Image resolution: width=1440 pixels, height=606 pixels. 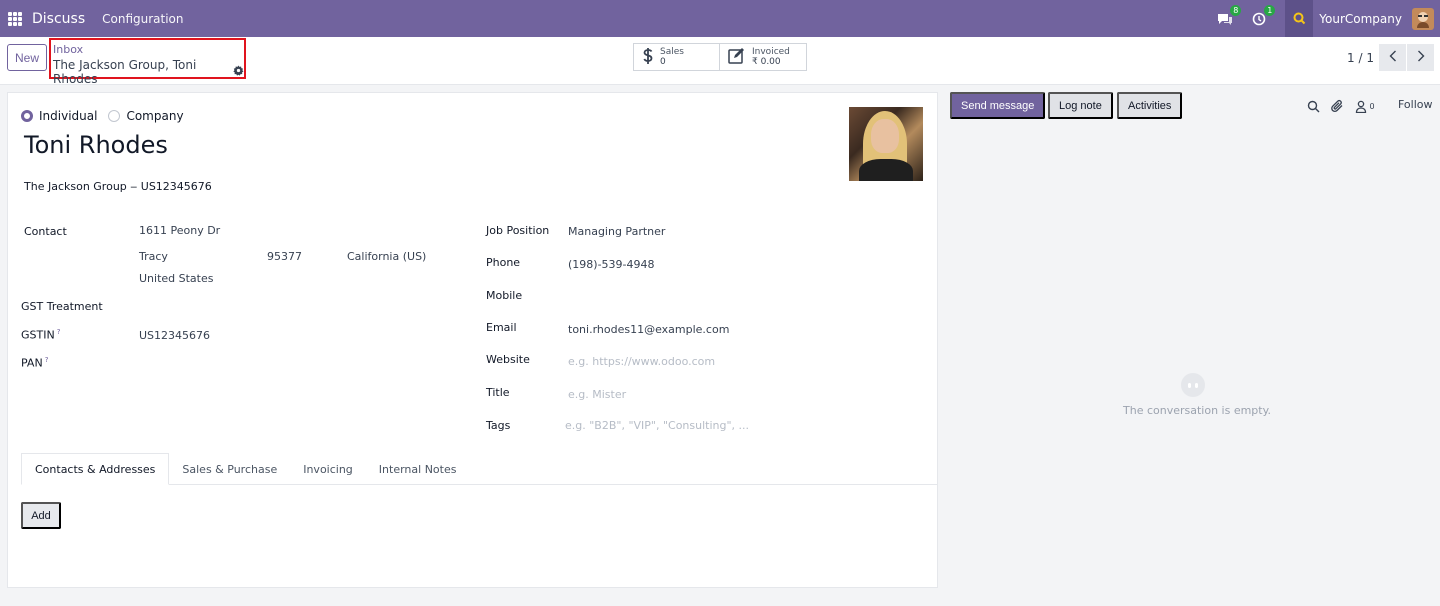 I want to click on app-brand: Discuss, so click(x=58, y=19).